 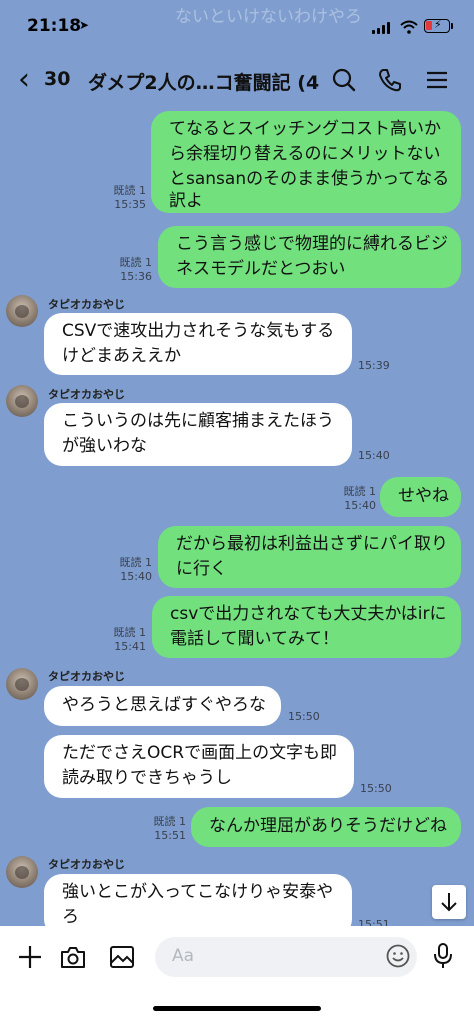 What do you see at coordinates (268, 17) in the screenshot?
I see `background-notification-text: ないといけないわけやろ` at bounding box center [268, 17].